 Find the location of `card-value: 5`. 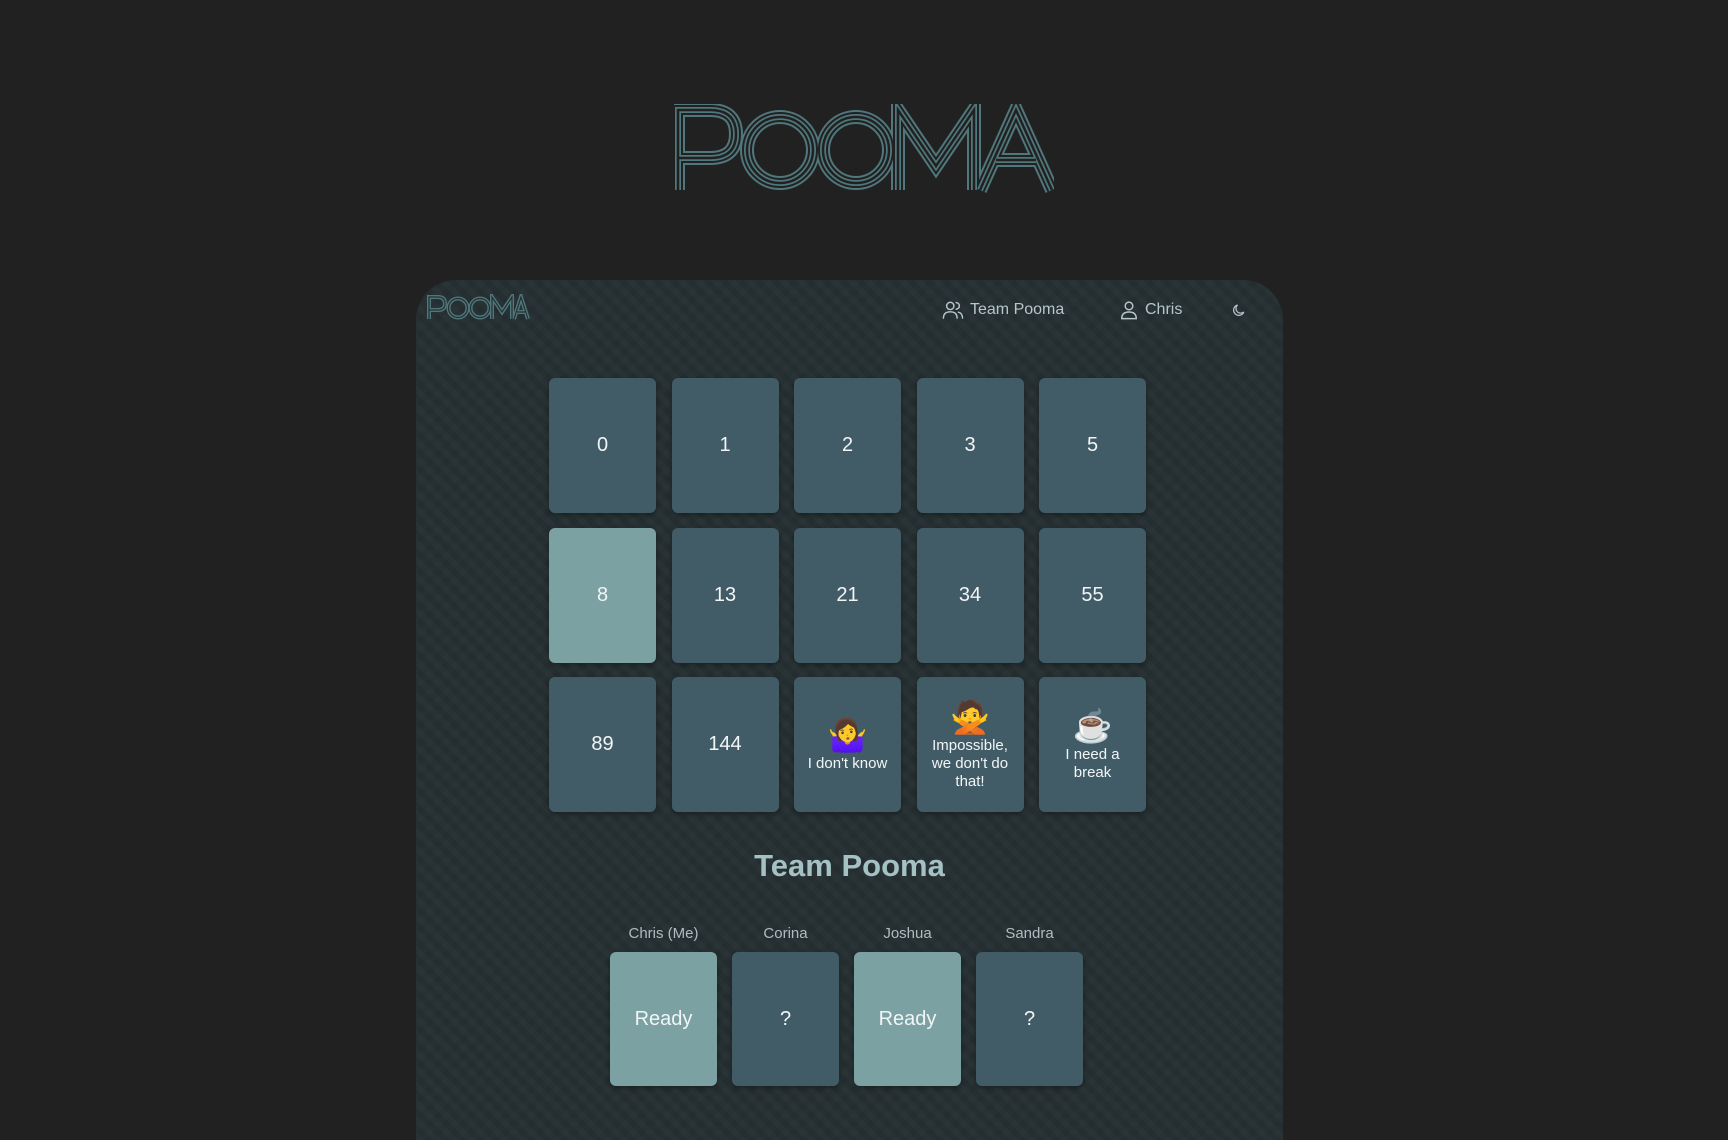

card-value: 5 is located at coordinates (1092, 445).